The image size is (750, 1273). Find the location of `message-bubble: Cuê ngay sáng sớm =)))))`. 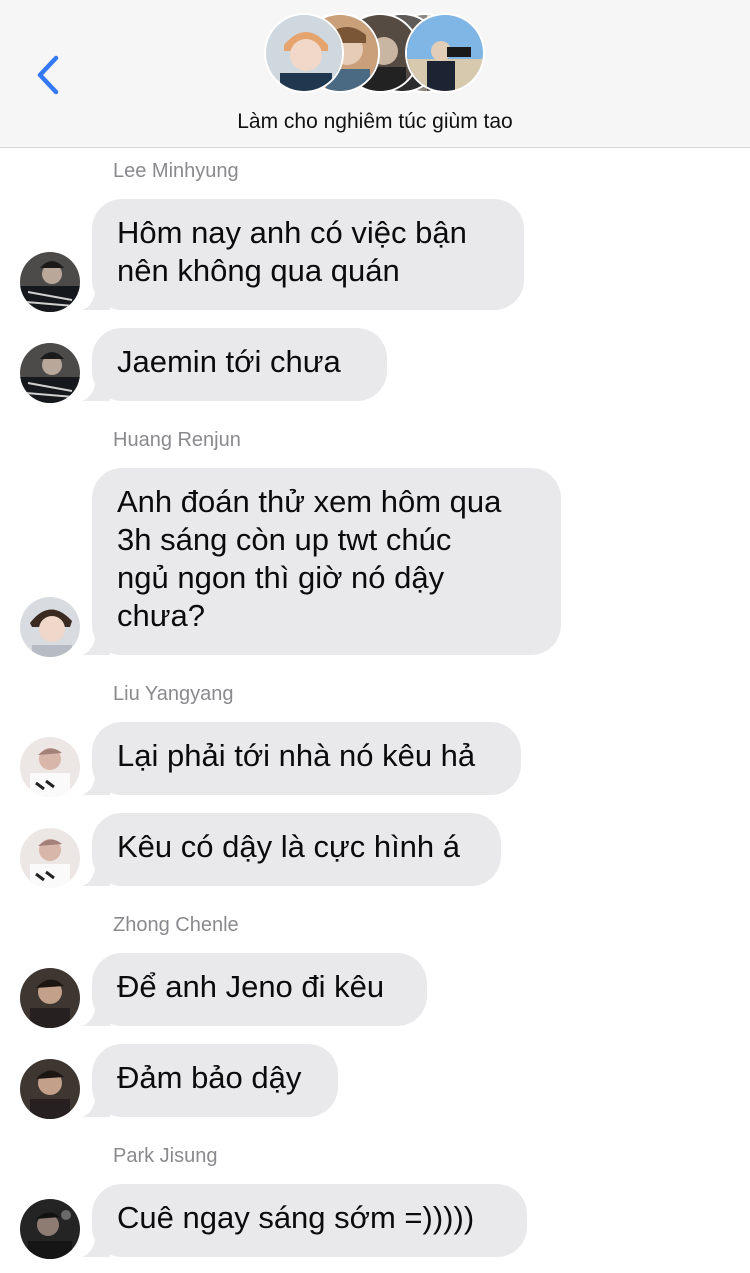

message-bubble: Cuê ngay sáng sớm =))))) is located at coordinates (304, 1220).